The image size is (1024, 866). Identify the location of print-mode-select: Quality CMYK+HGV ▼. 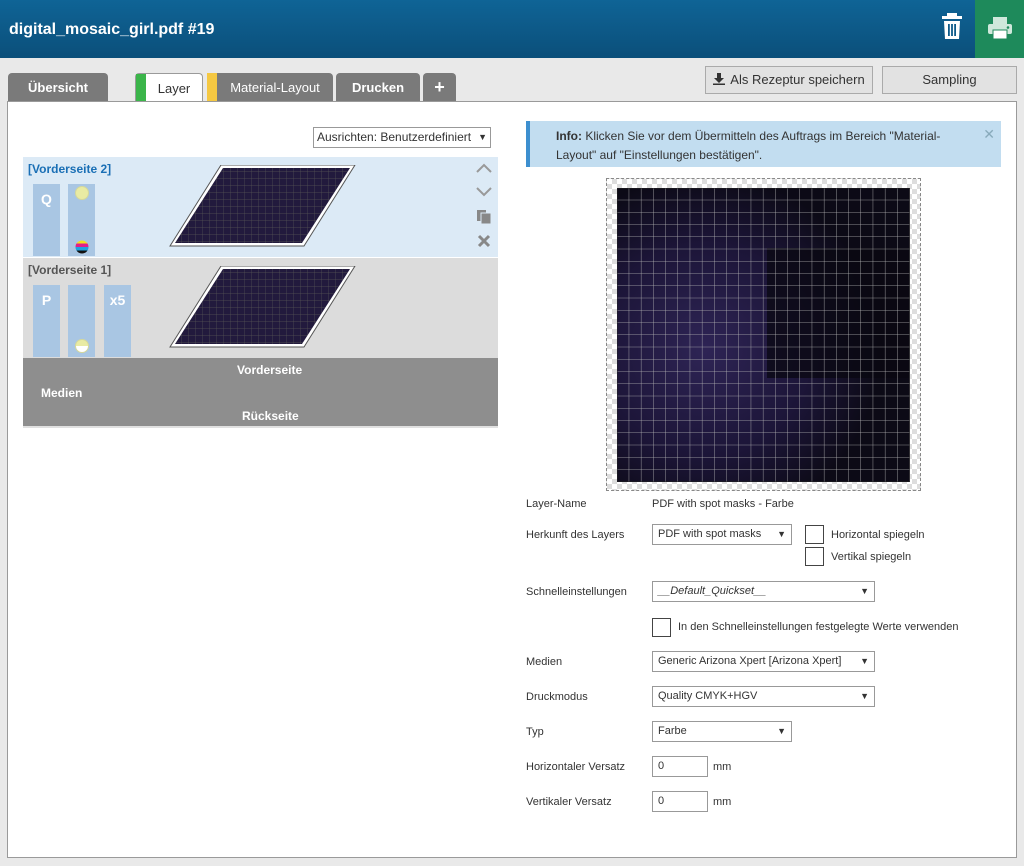
(763, 696).